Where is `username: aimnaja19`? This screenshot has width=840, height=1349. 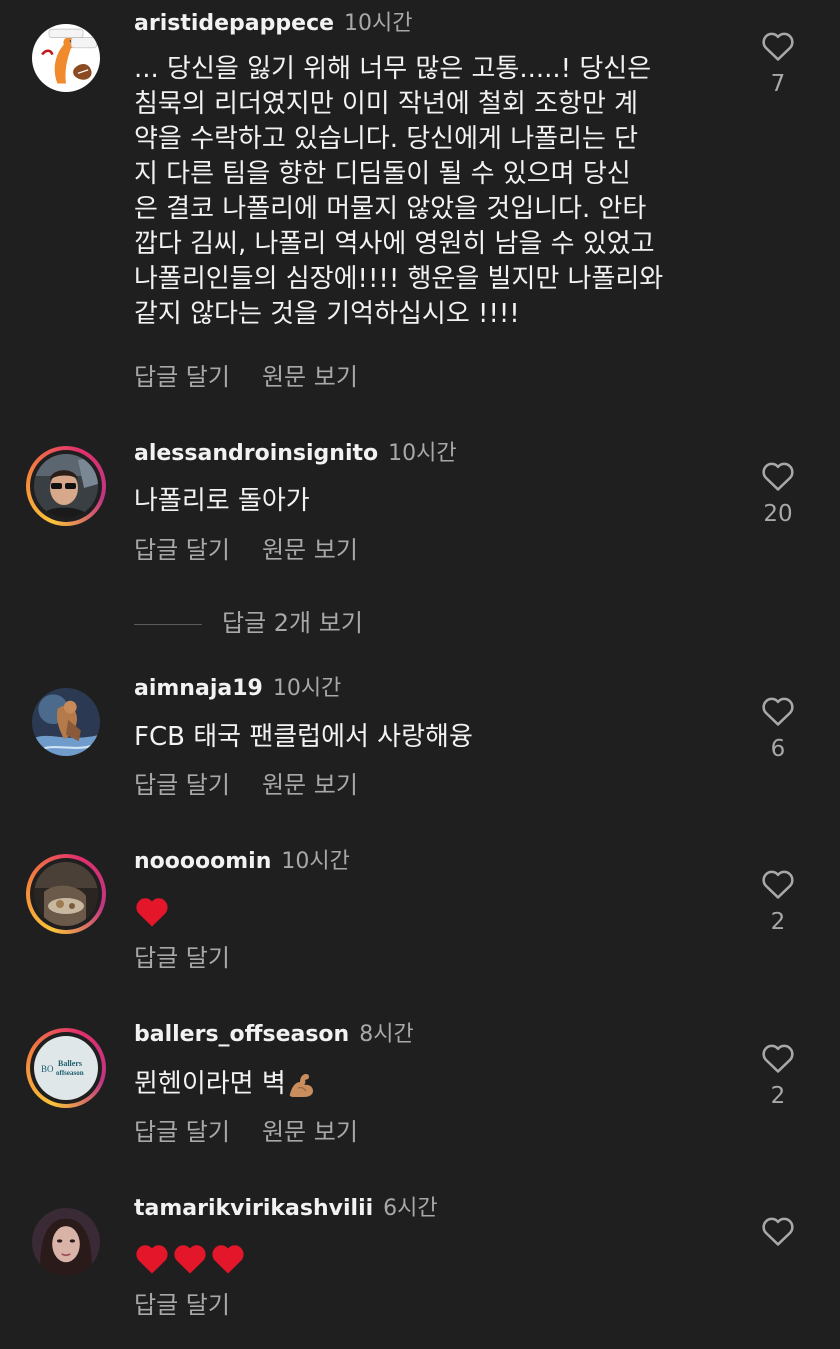 username: aimnaja19 is located at coordinates (198, 688).